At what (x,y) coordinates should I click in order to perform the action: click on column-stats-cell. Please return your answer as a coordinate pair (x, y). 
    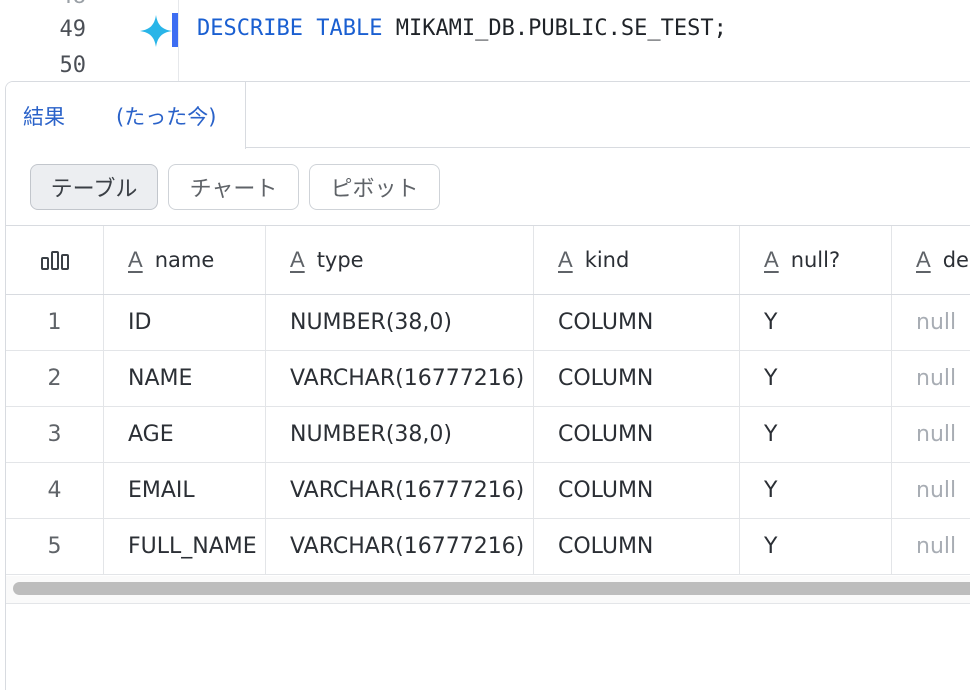
    Looking at the image, I should click on (55, 260).